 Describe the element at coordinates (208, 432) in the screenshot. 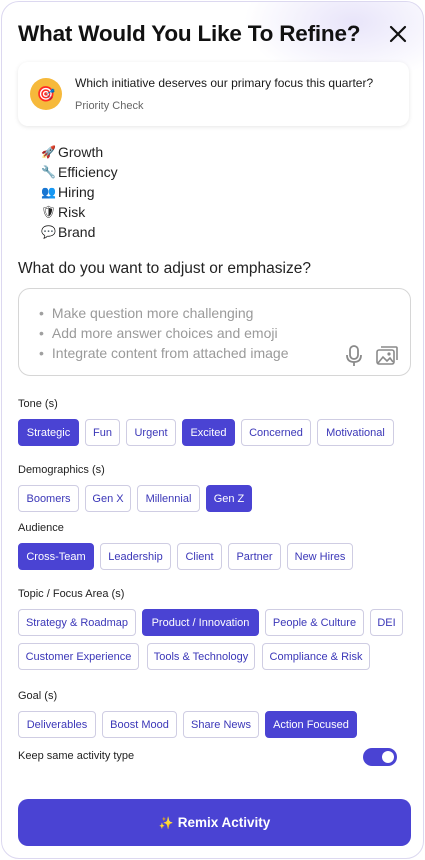

I see `tone-chip-excited: Excited` at that location.